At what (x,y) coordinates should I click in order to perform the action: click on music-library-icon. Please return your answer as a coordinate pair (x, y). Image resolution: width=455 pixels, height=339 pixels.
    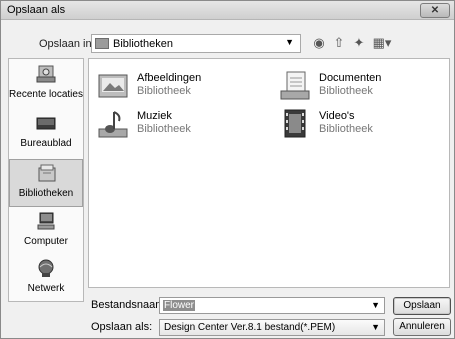
    Looking at the image, I should click on (113, 124).